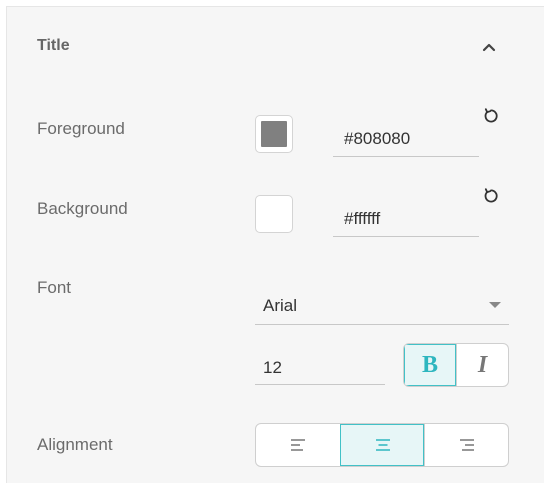 The width and height of the screenshot is (544, 483). Describe the element at coordinates (382, 306) in the screenshot. I see `font-family-select: Arial` at that location.